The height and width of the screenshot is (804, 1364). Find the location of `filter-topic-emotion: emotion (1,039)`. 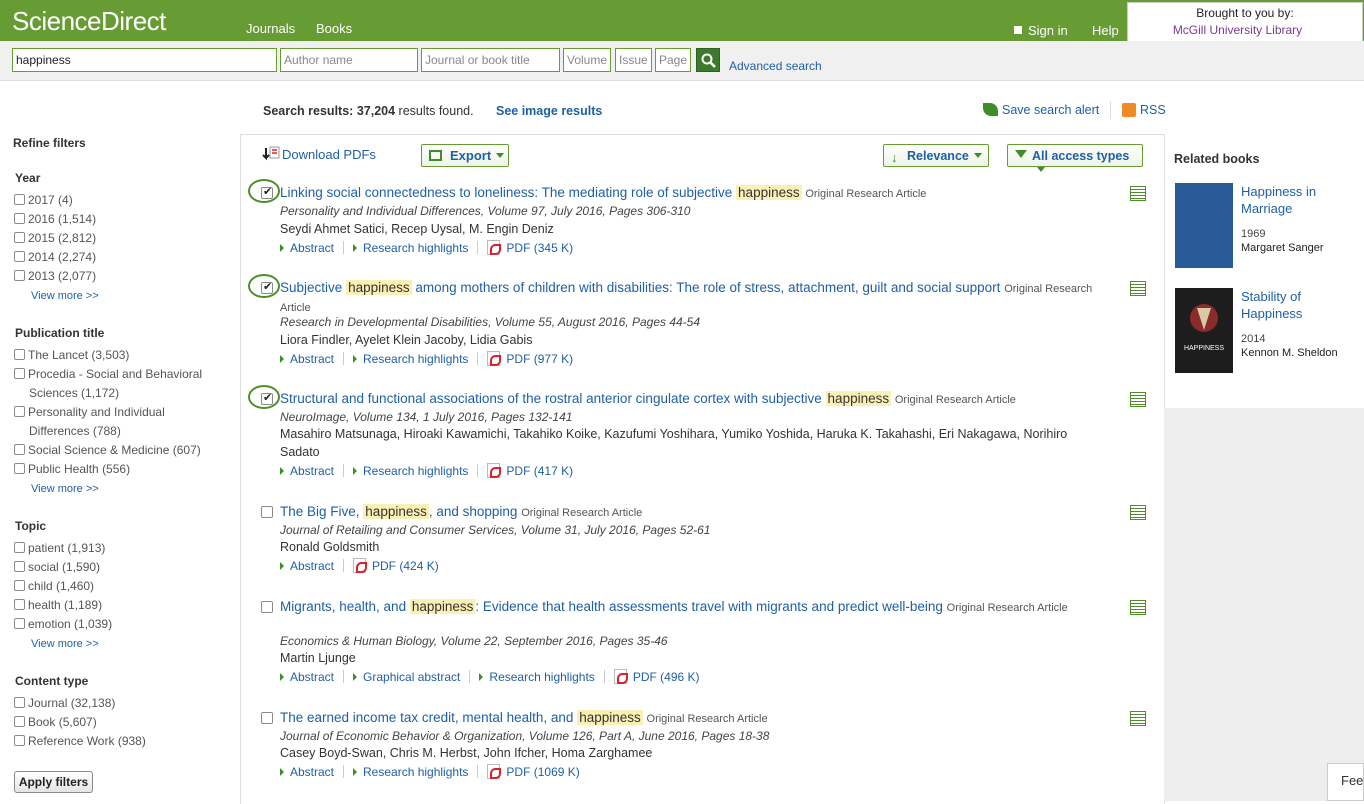

filter-topic-emotion: emotion (1,039) is located at coordinates (114, 624).